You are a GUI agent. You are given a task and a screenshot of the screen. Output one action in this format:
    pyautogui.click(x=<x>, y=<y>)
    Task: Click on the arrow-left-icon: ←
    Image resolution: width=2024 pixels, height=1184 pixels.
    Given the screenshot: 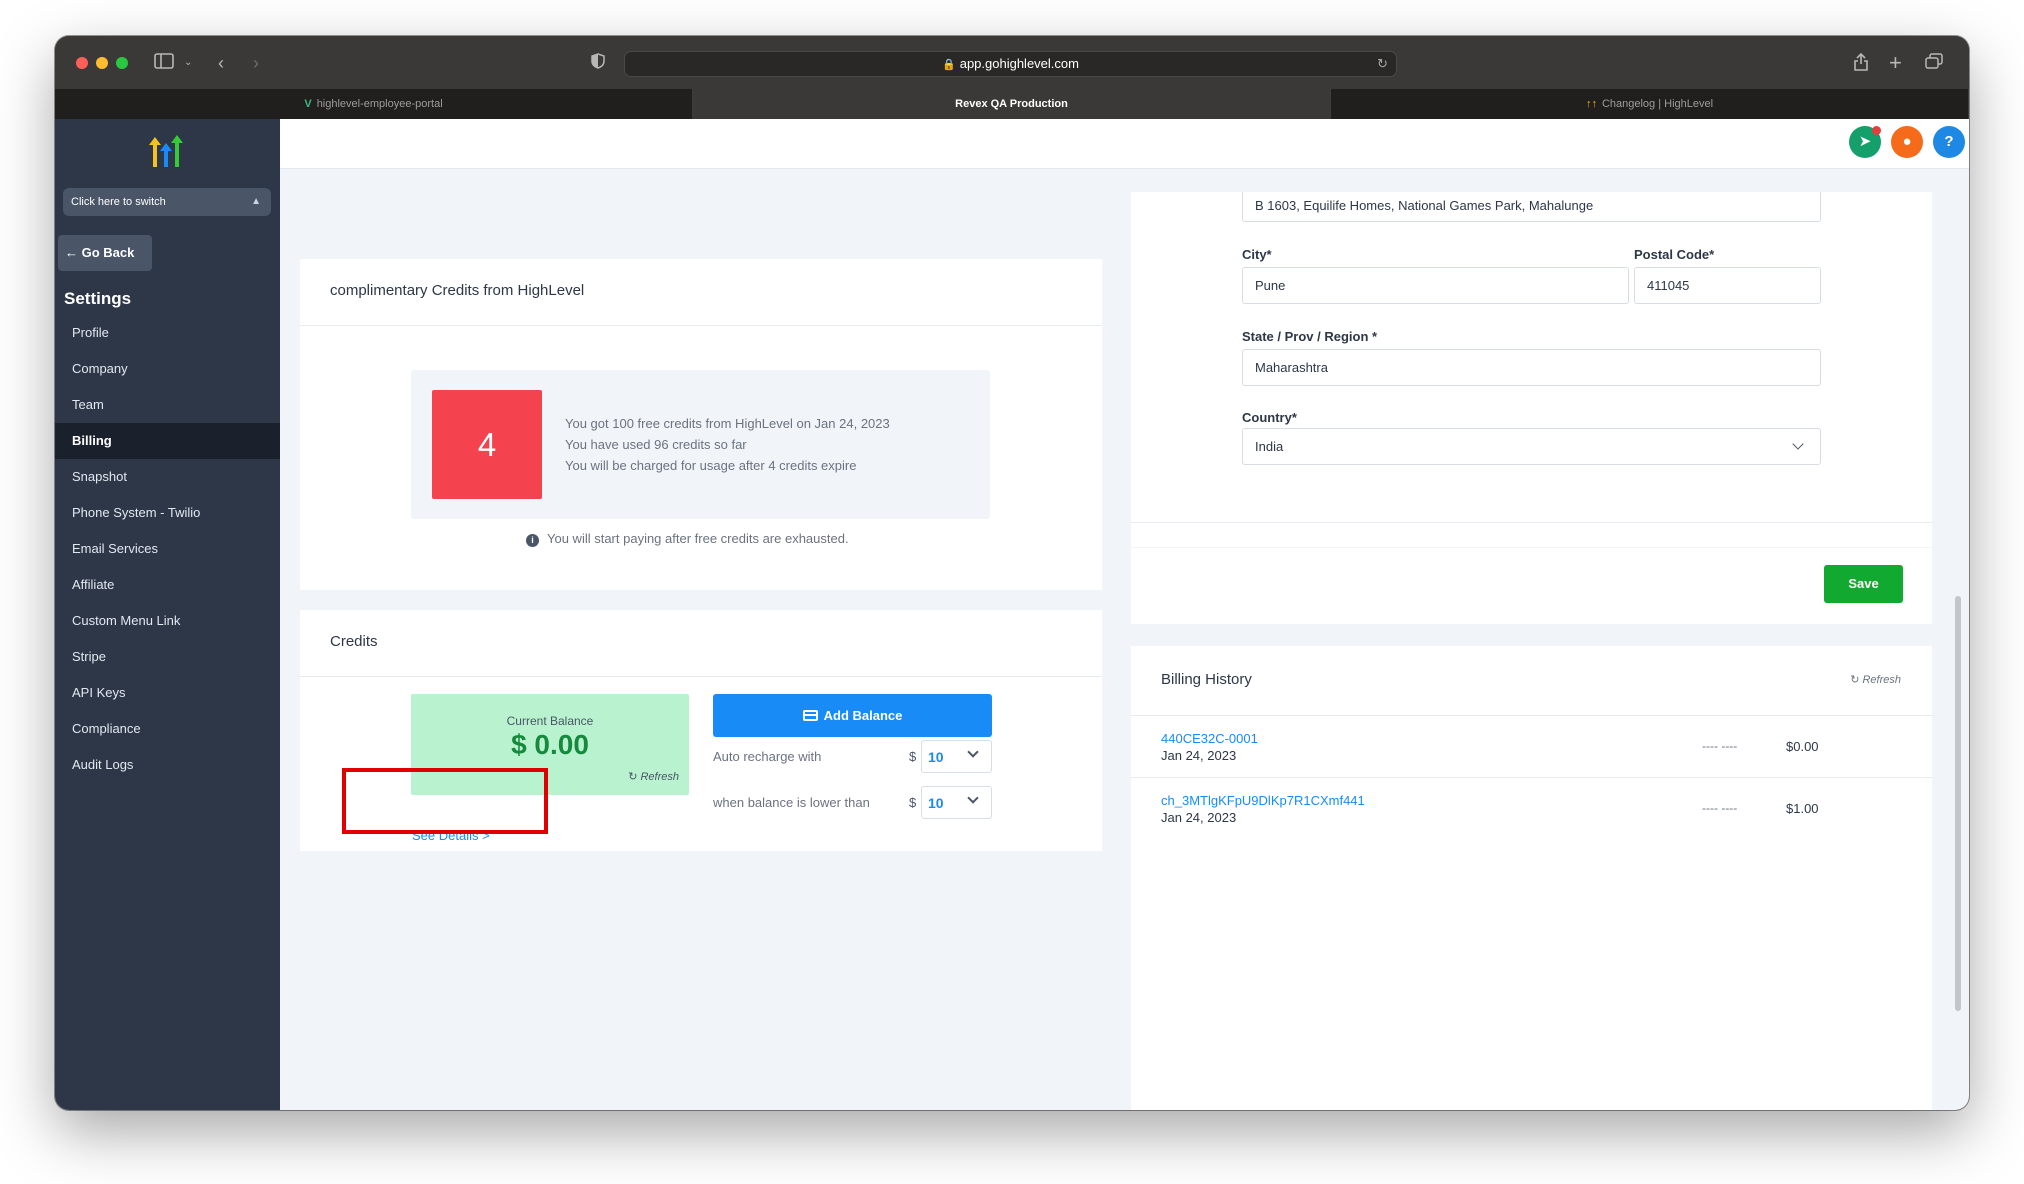 What is the action you would take?
    pyautogui.click(x=71, y=252)
    